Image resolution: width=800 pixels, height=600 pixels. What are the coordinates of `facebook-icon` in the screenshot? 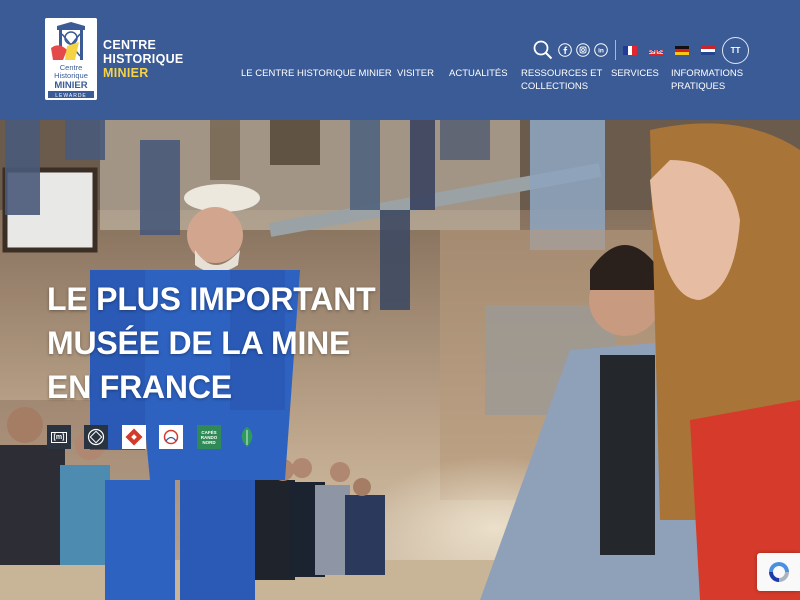 It's located at (565, 50).